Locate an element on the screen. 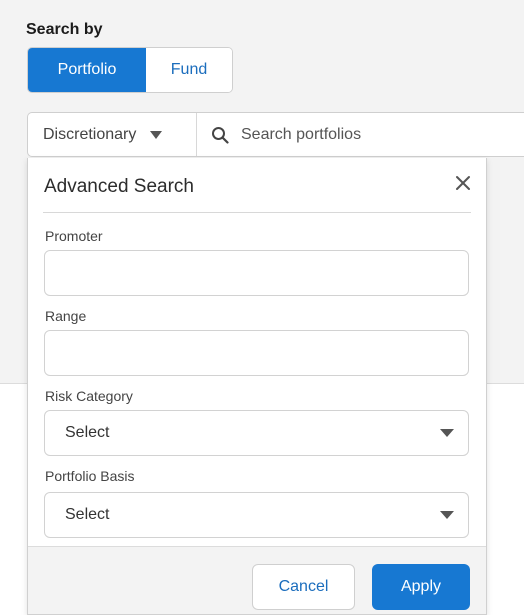 This screenshot has height=615, width=524. portfolio-basis-label: Portfolio Basis is located at coordinates (90, 476).